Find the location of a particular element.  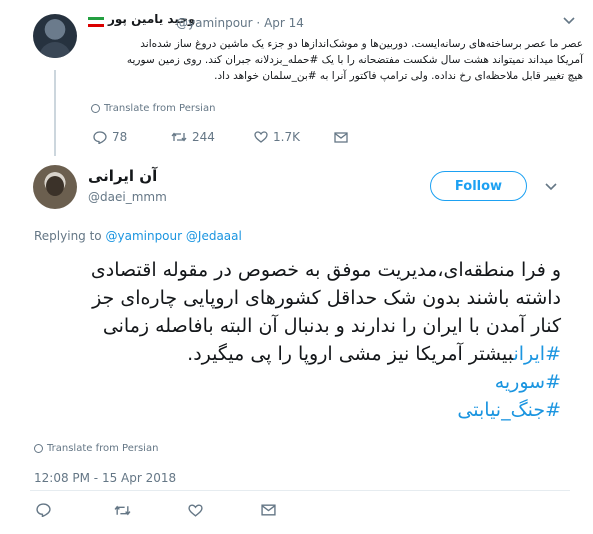

like-button: 1.7K is located at coordinates (294, 137).